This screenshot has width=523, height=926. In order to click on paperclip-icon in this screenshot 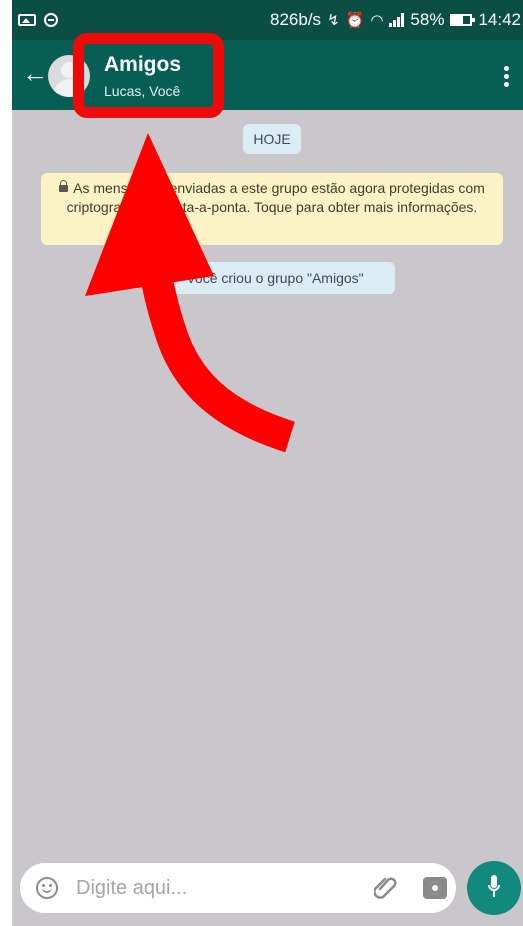, I will do `click(386, 888)`.